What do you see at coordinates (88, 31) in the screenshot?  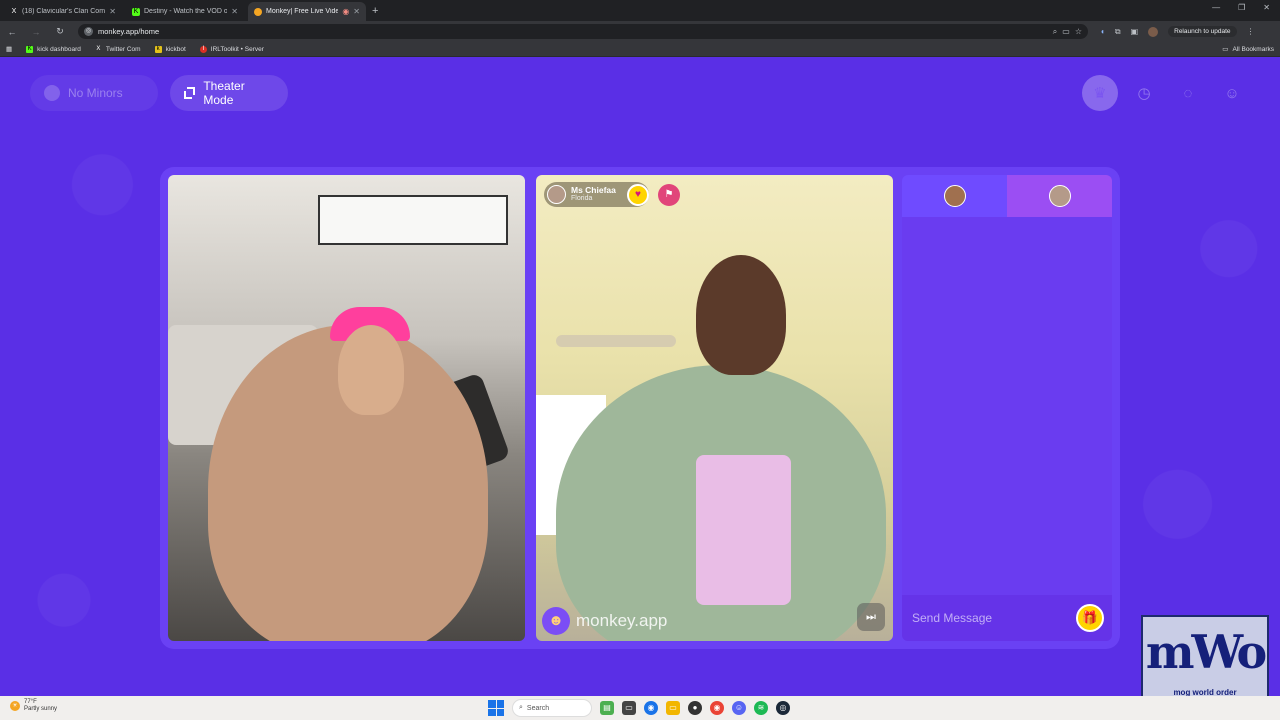 I see `site-info-icon: ◎` at bounding box center [88, 31].